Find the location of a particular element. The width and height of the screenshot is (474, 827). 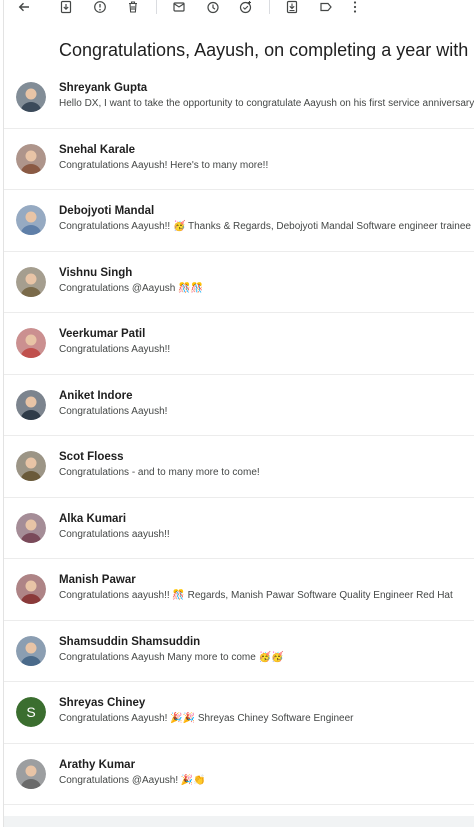

sender-name: Alka Kumari is located at coordinates (93, 518).